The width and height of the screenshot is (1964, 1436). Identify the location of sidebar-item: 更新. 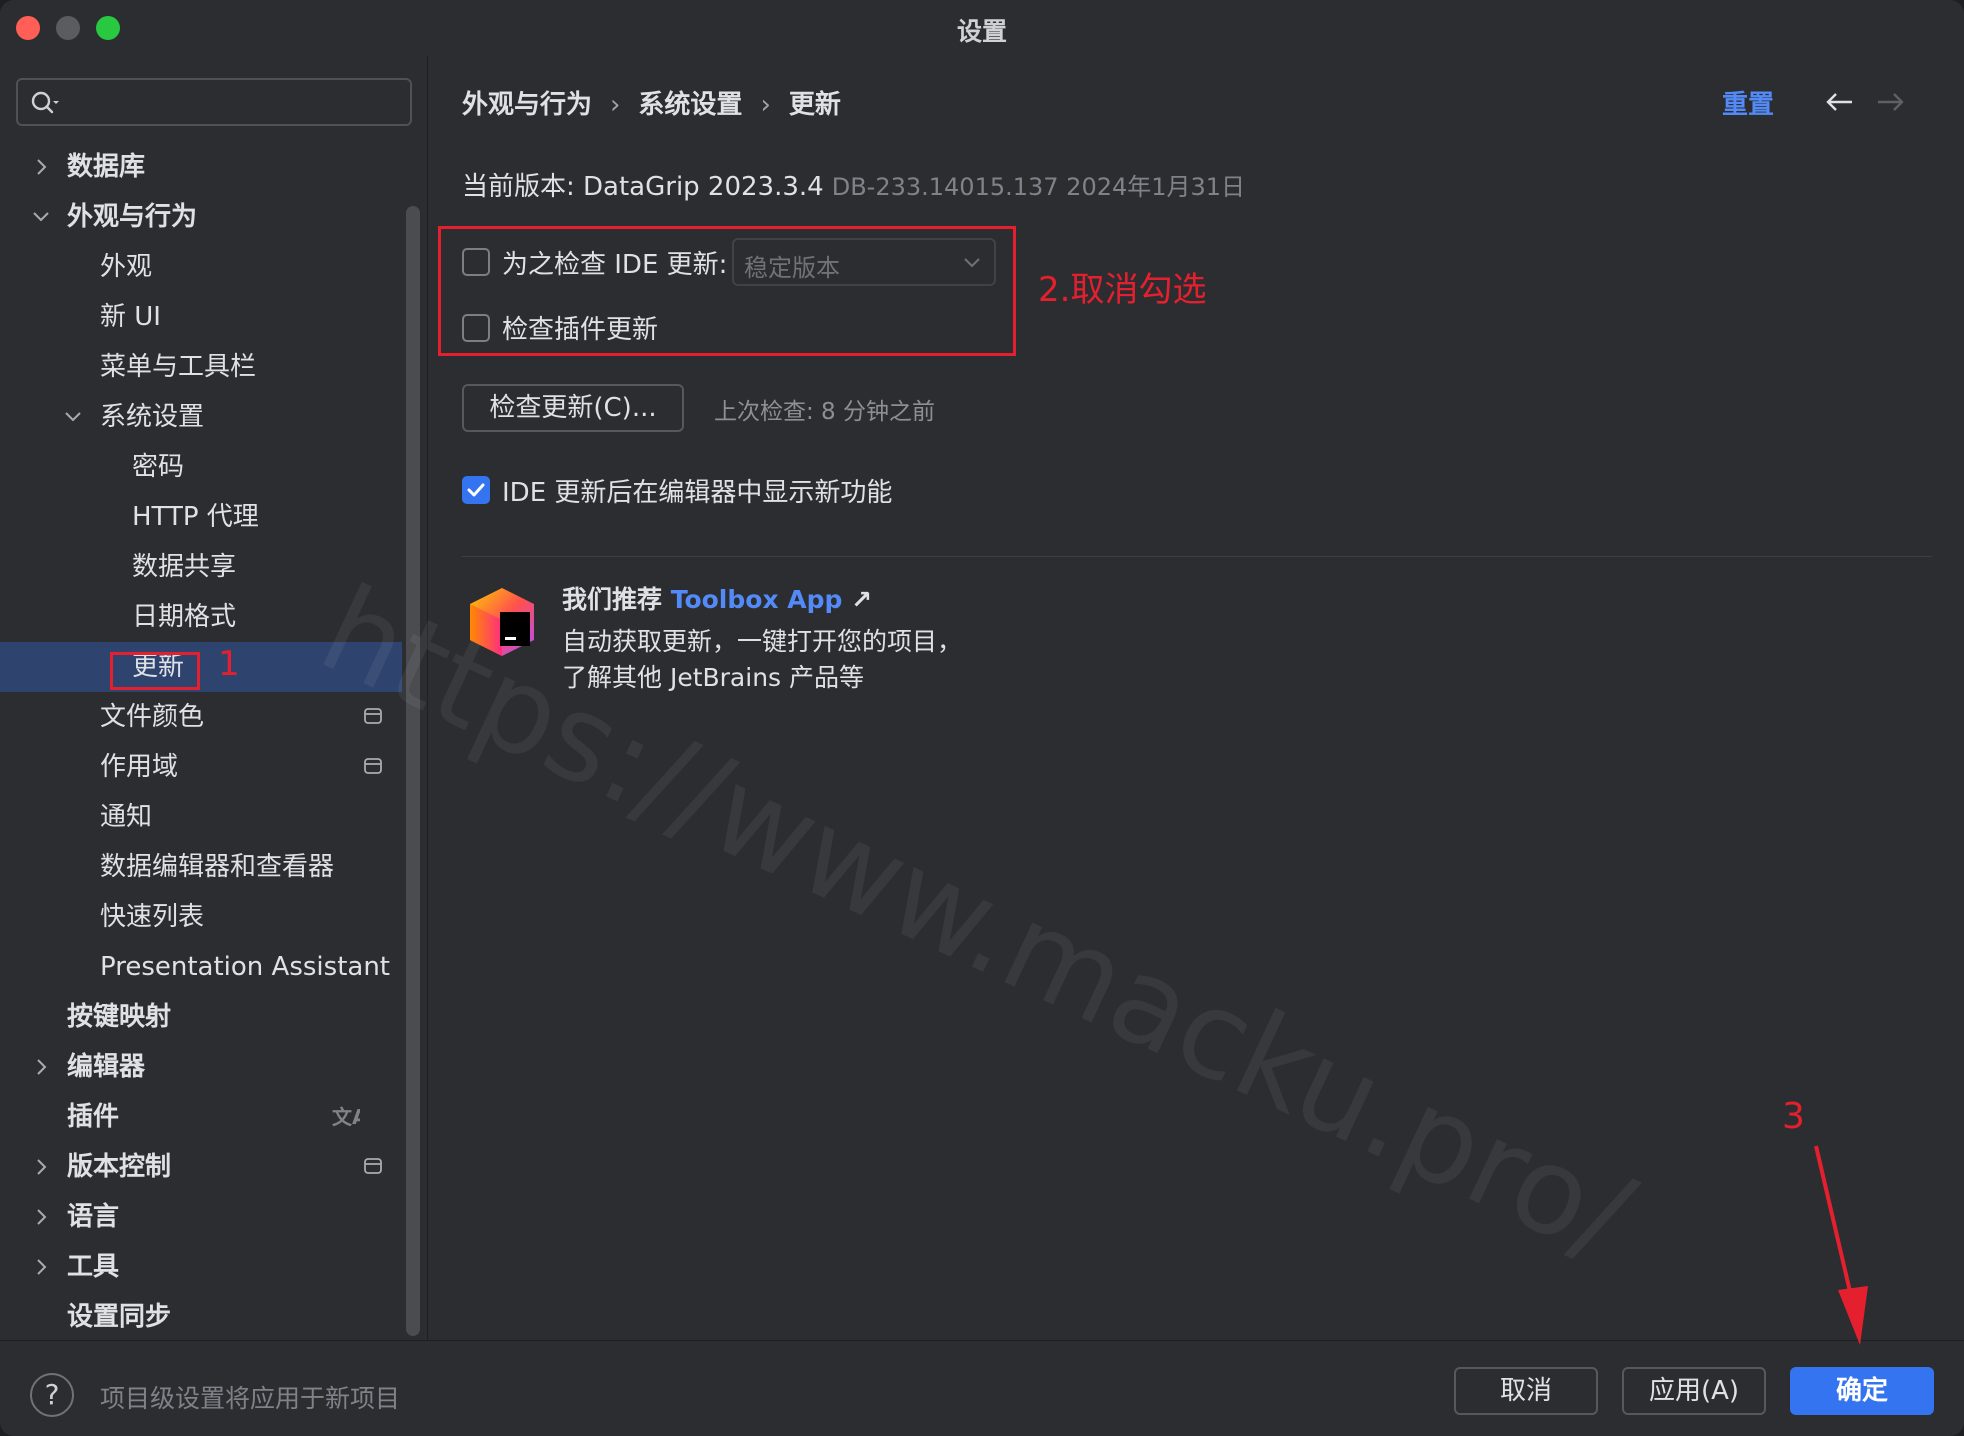
(201, 667).